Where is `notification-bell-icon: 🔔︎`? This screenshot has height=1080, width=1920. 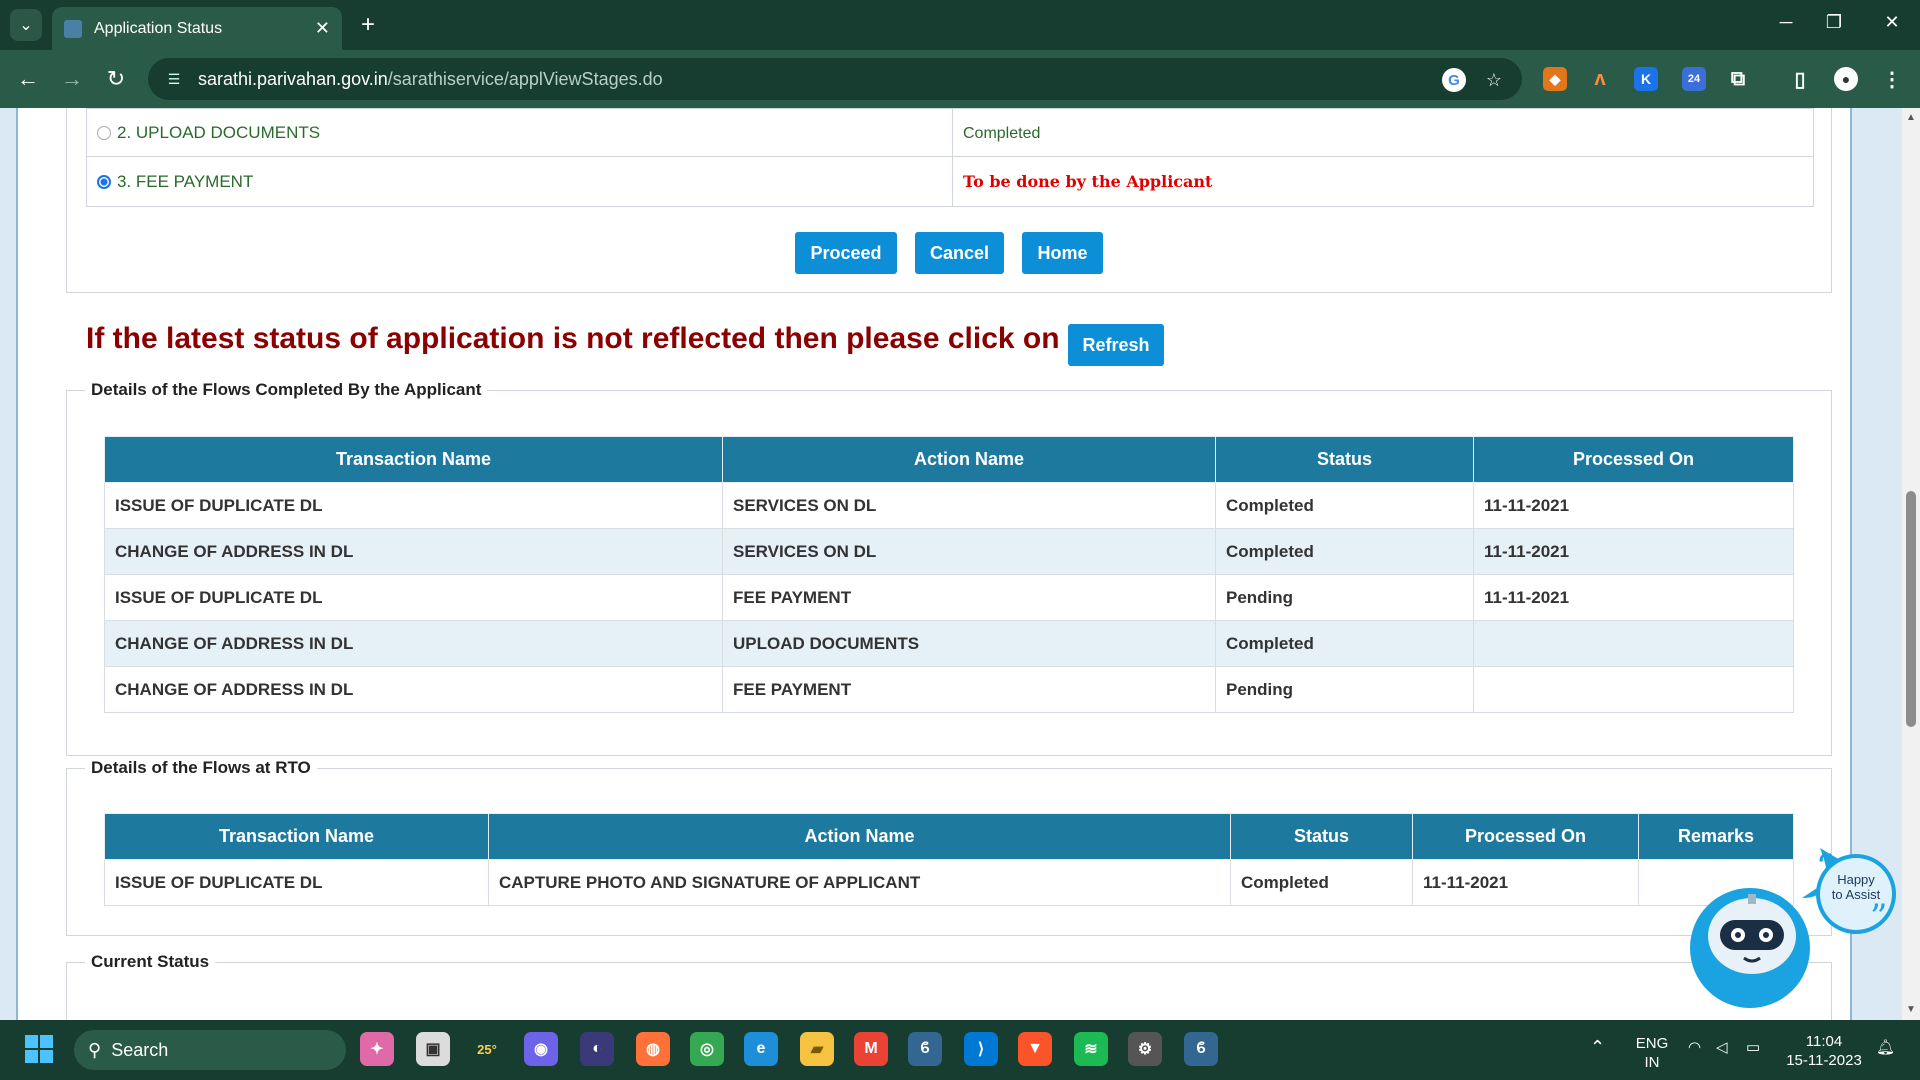 notification-bell-icon: 🔔︎ is located at coordinates (1885, 1047).